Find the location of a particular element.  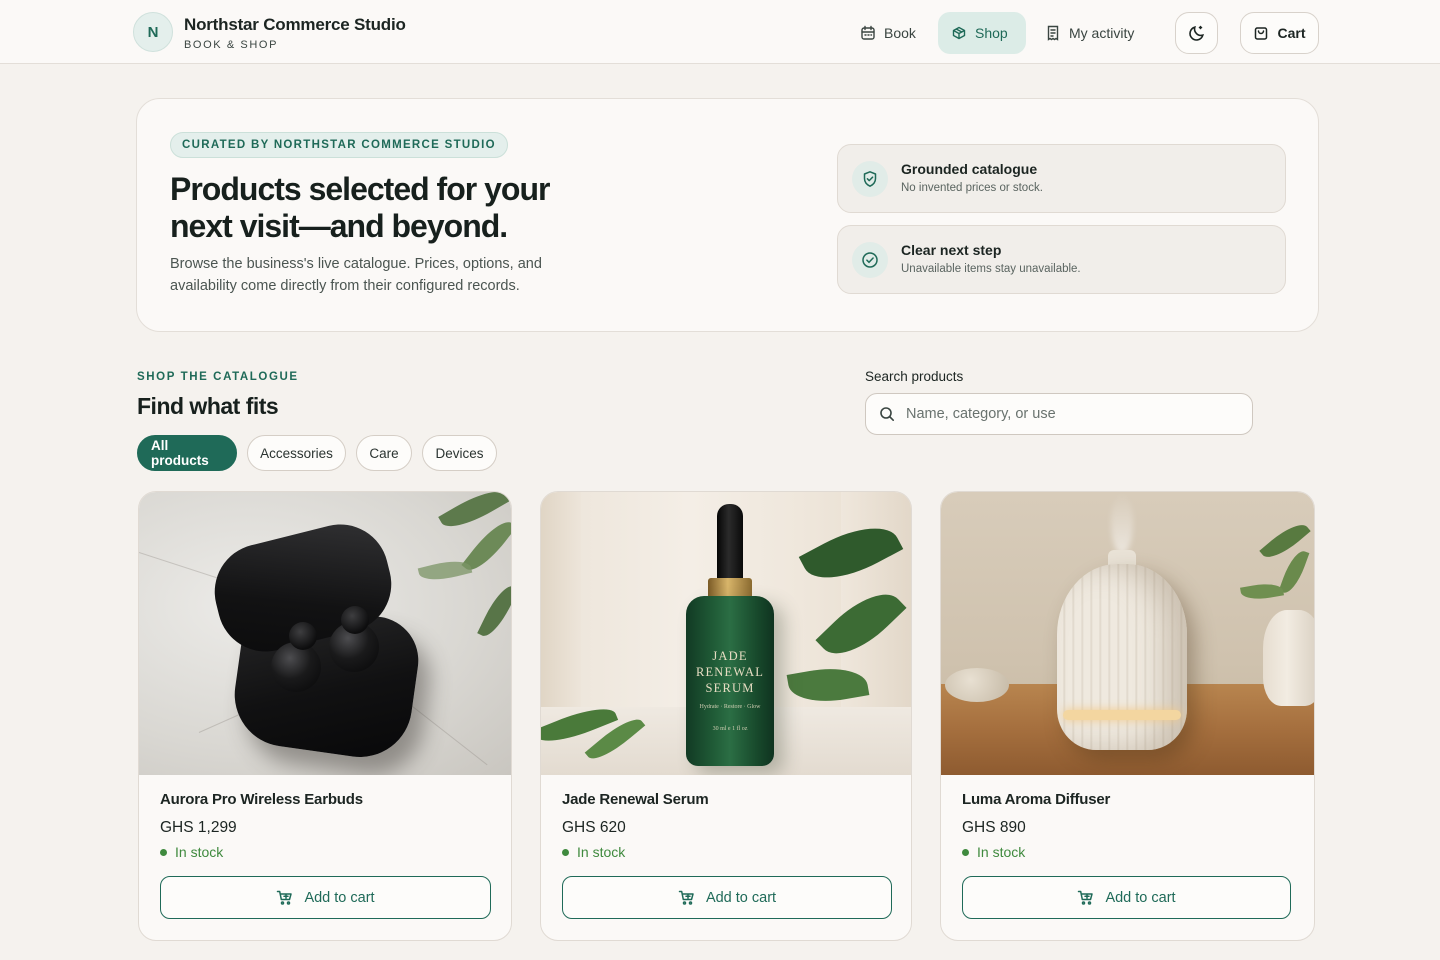

filter-all-products: All products is located at coordinates (187, 453).